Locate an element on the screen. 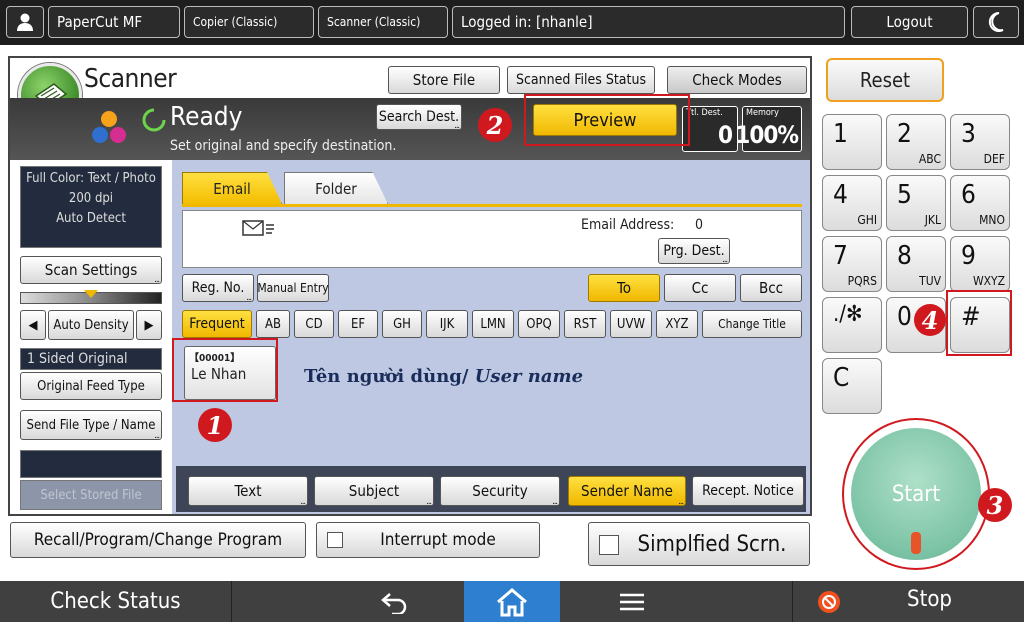  security-button: Security is located at coordinates (500, 491).